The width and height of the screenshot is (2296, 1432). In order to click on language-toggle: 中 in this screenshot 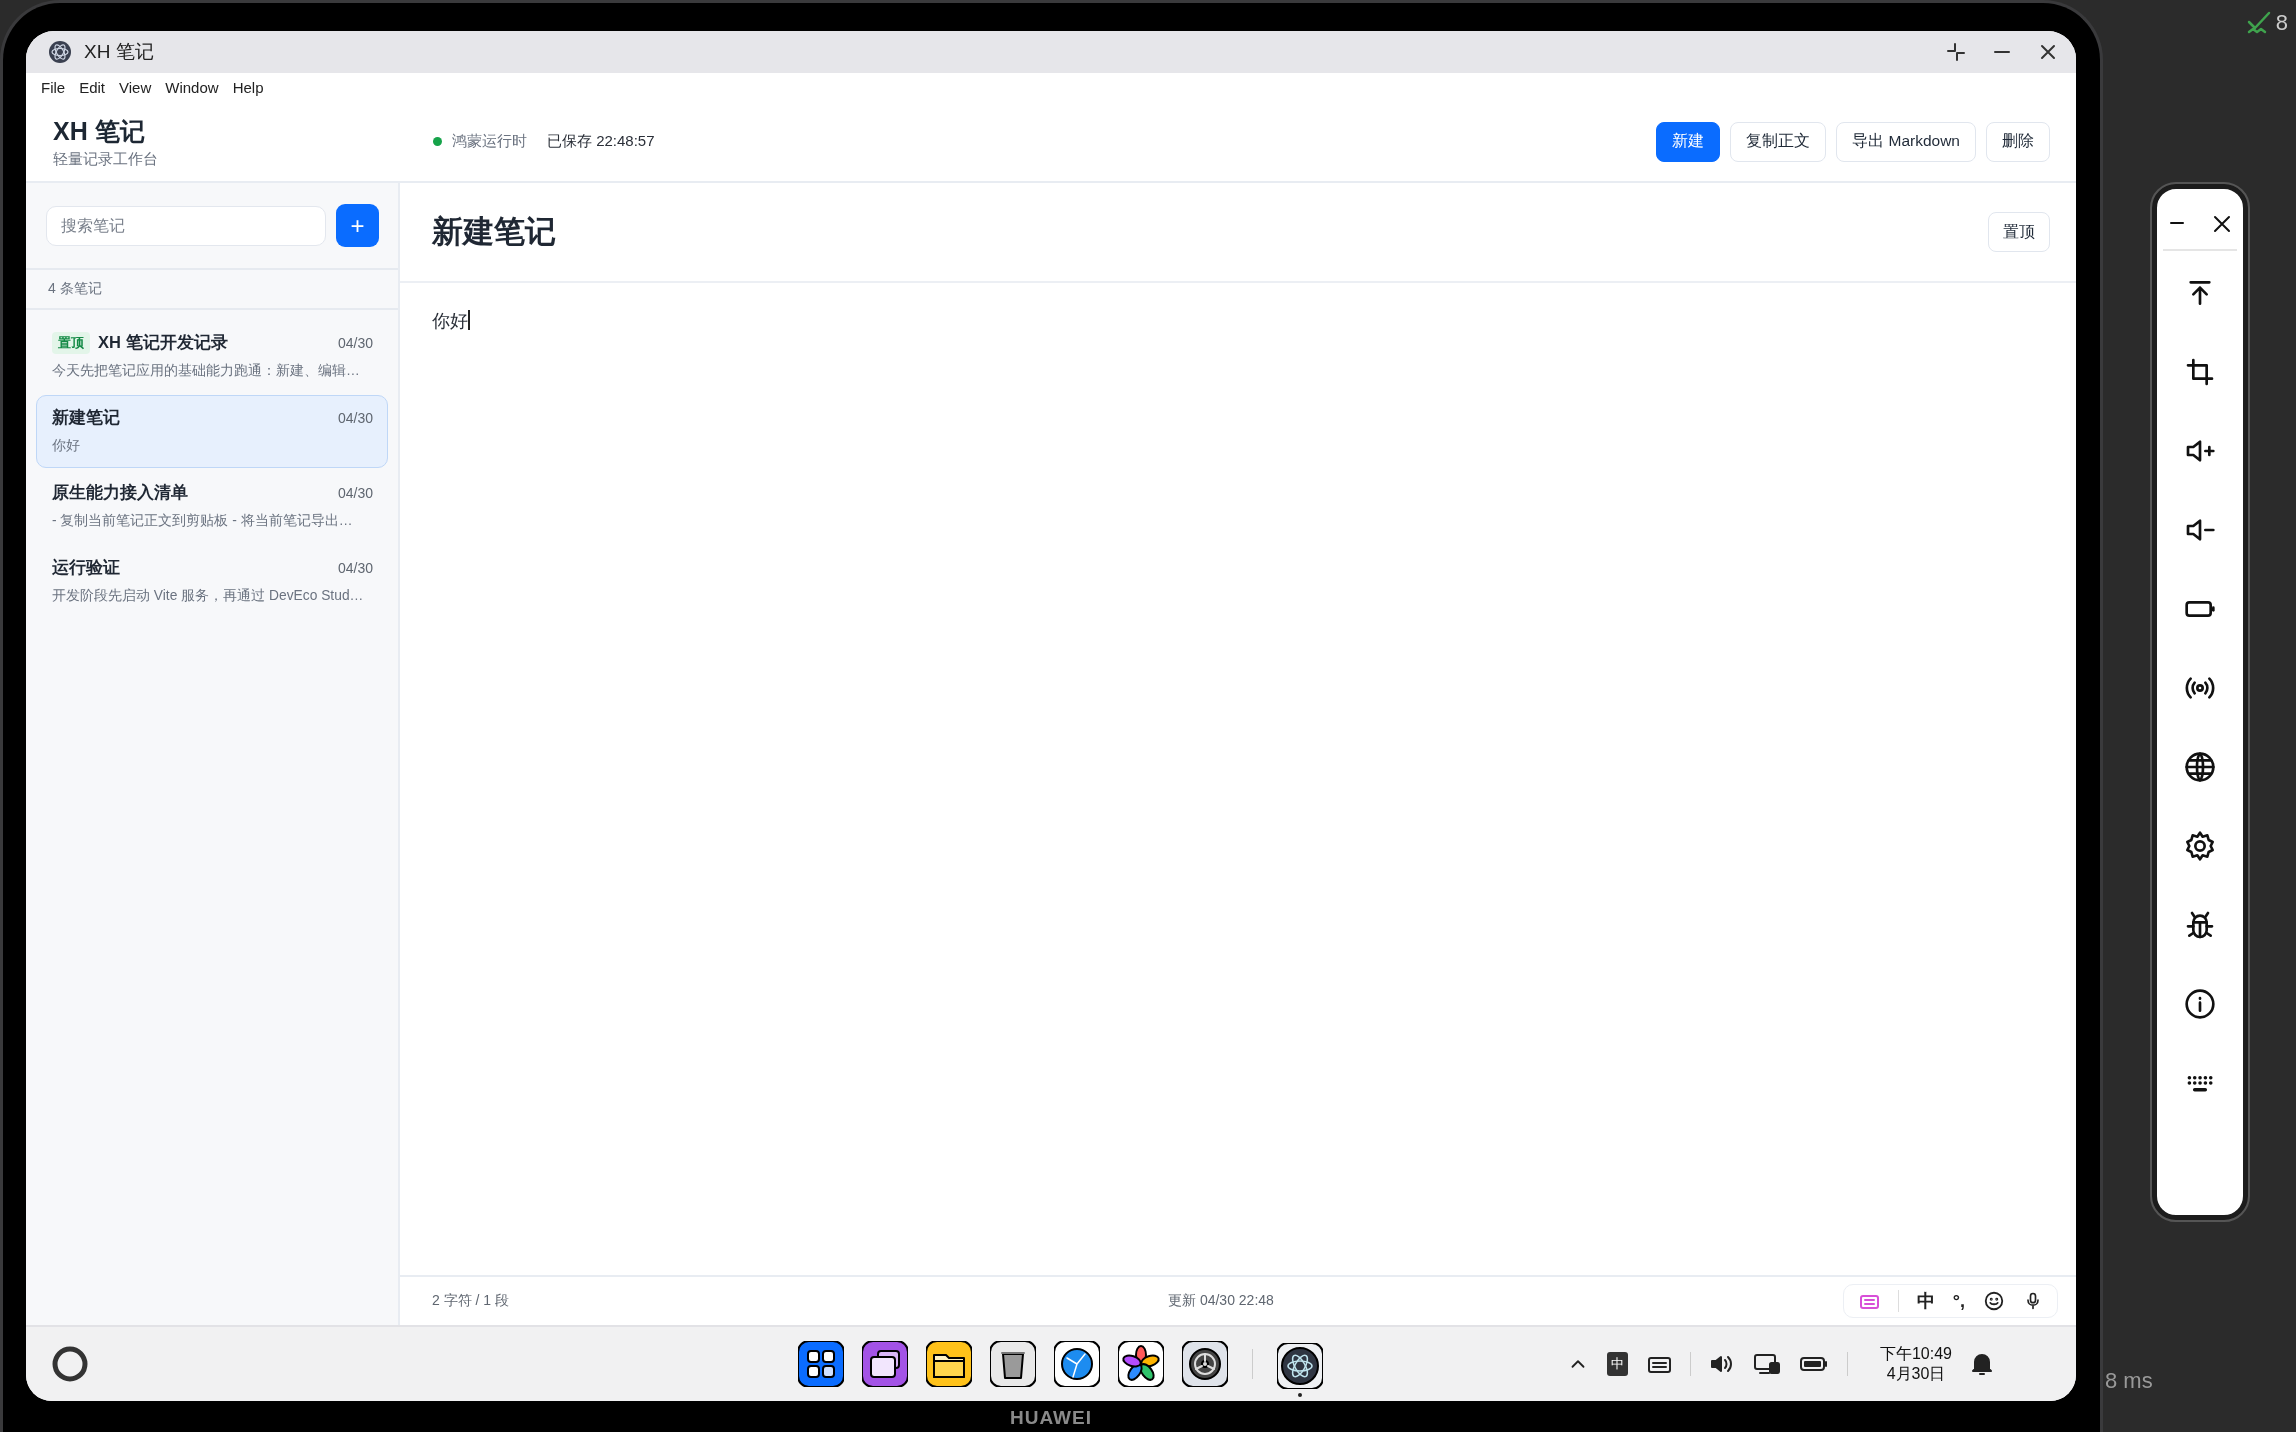, I will do `click(1925, 1301)`.